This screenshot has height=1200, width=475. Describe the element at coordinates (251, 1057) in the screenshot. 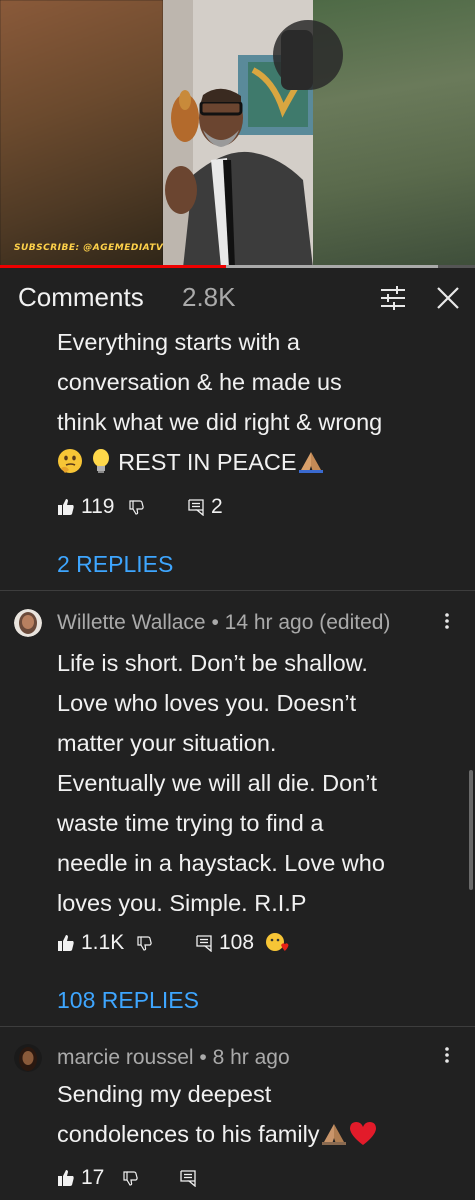

I see `comment-time: 8 hr ago` at that location.